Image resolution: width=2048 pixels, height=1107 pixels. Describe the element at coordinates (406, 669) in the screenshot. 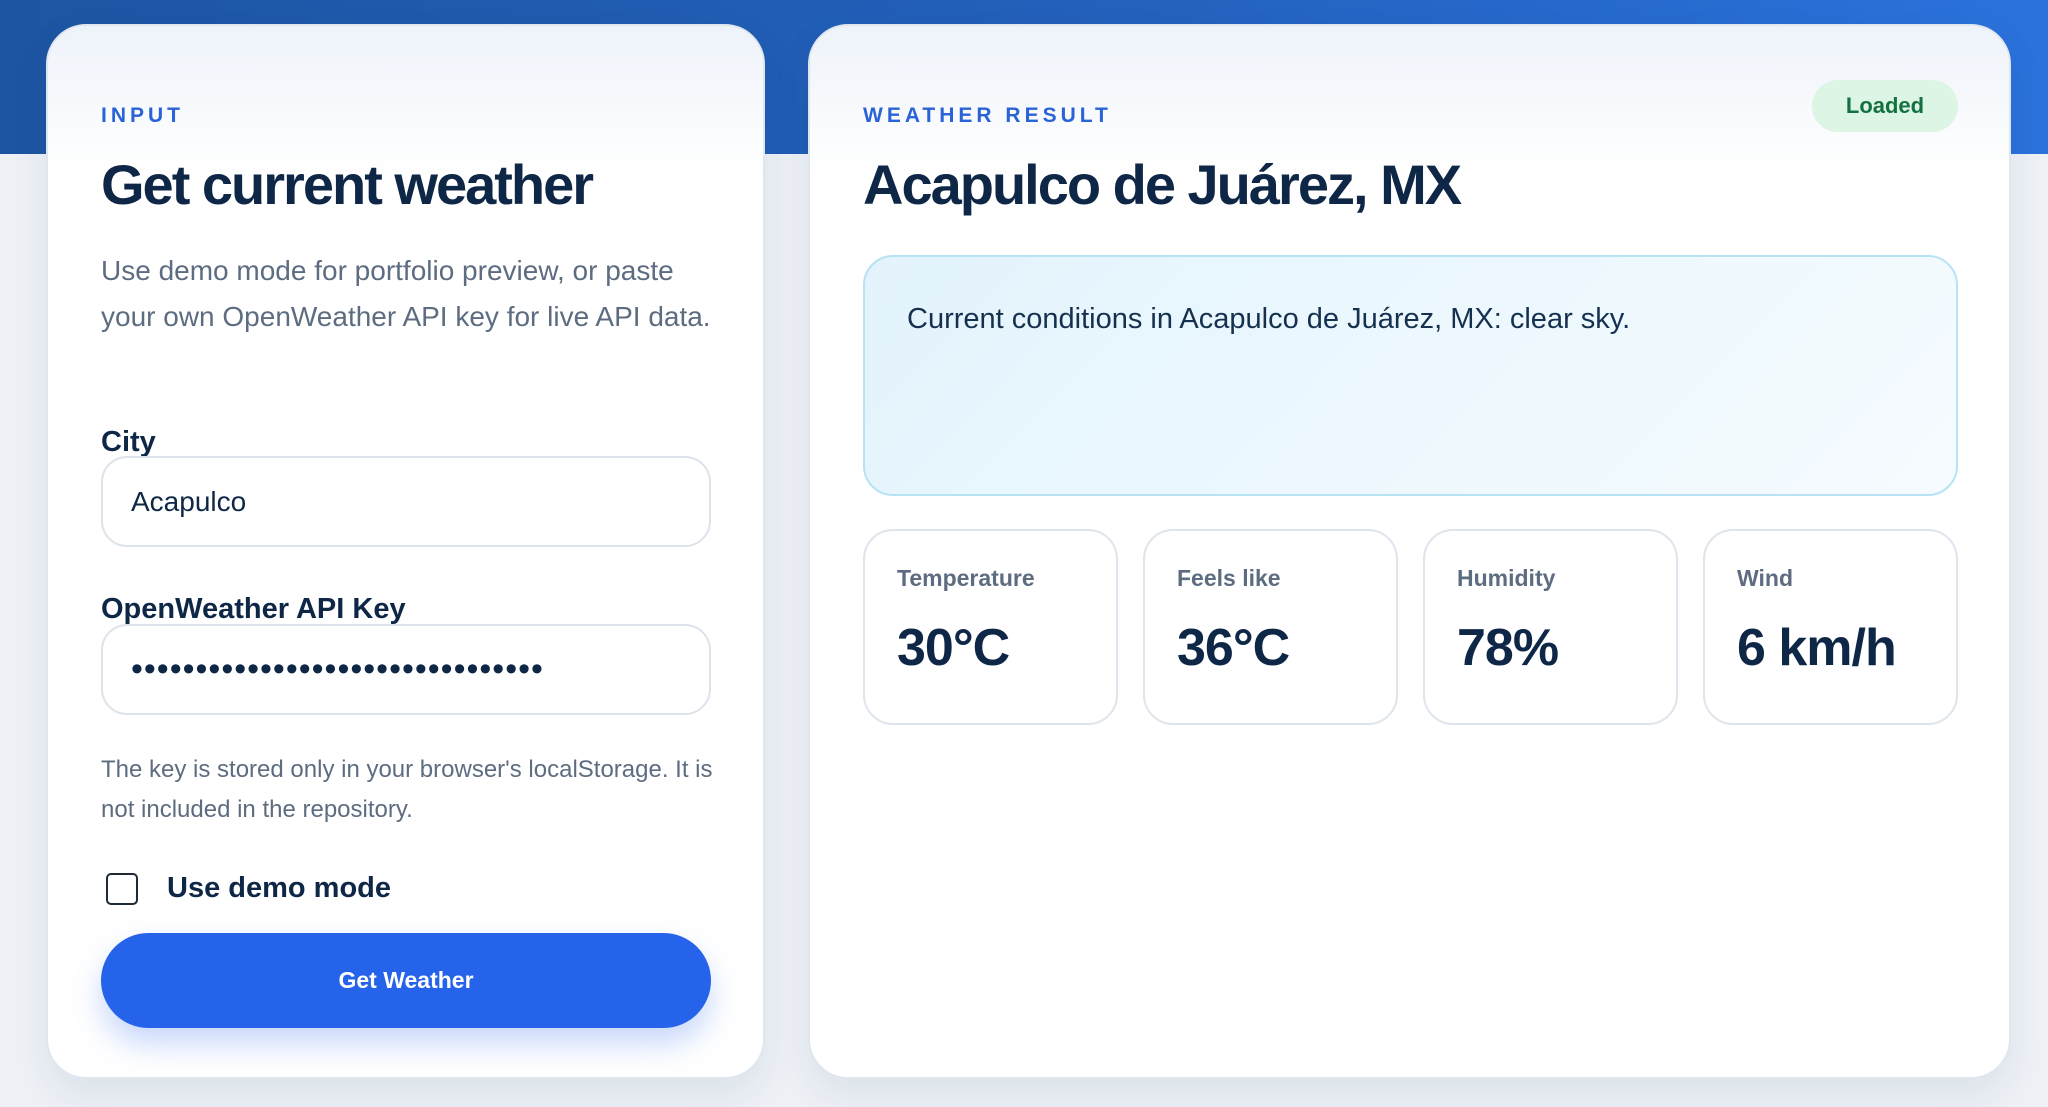

I see `api-key-input` at that location.